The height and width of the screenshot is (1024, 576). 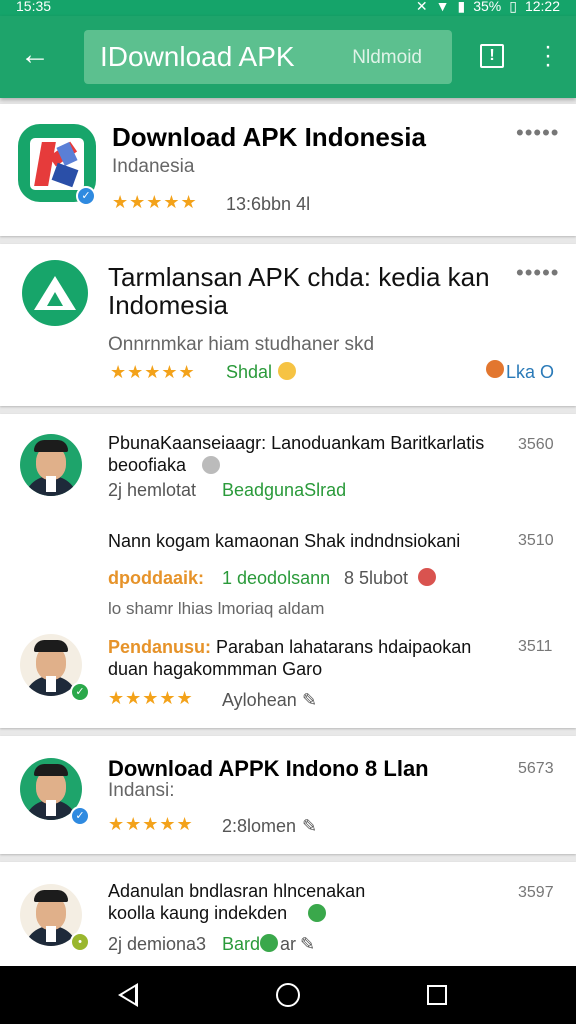 What do you see at coordinates (535, 646) in the screenshot?
I see `post-count: 3511` at bounding box center [535, 646].